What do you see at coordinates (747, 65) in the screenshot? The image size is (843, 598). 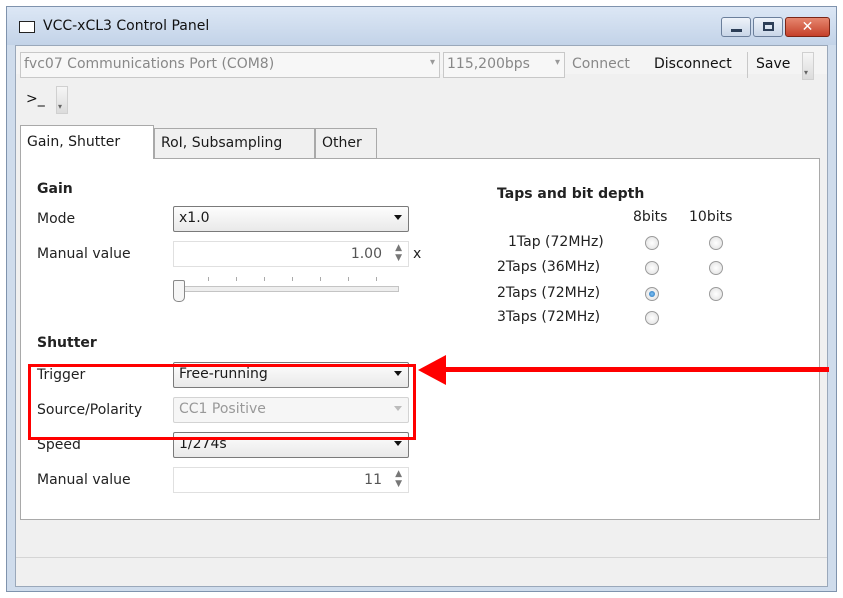 I see `toolbar-separator` at bounding box center [747, 65].